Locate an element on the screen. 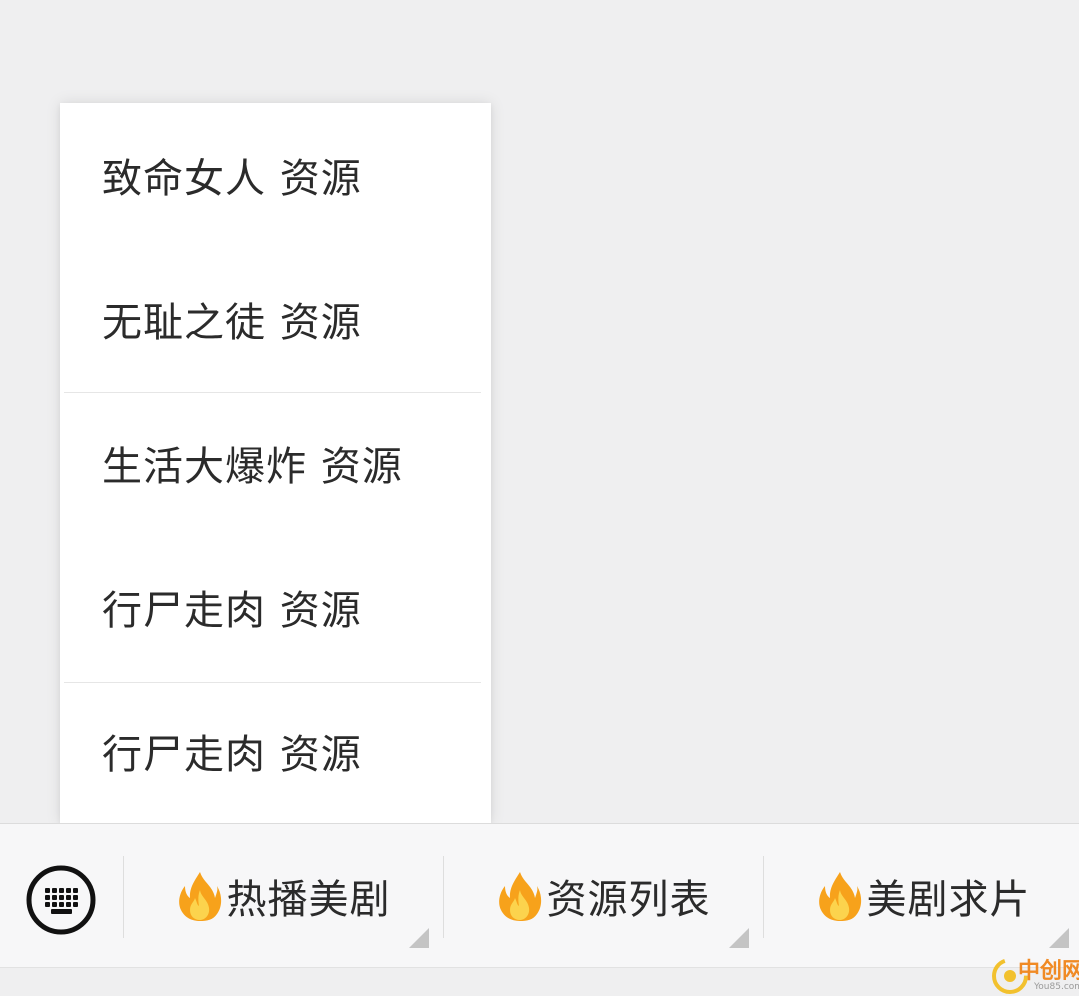 This screenshot has height=996, width=1079. menu-tab-label: 美剧求片 is located at coordinates (948, 900).